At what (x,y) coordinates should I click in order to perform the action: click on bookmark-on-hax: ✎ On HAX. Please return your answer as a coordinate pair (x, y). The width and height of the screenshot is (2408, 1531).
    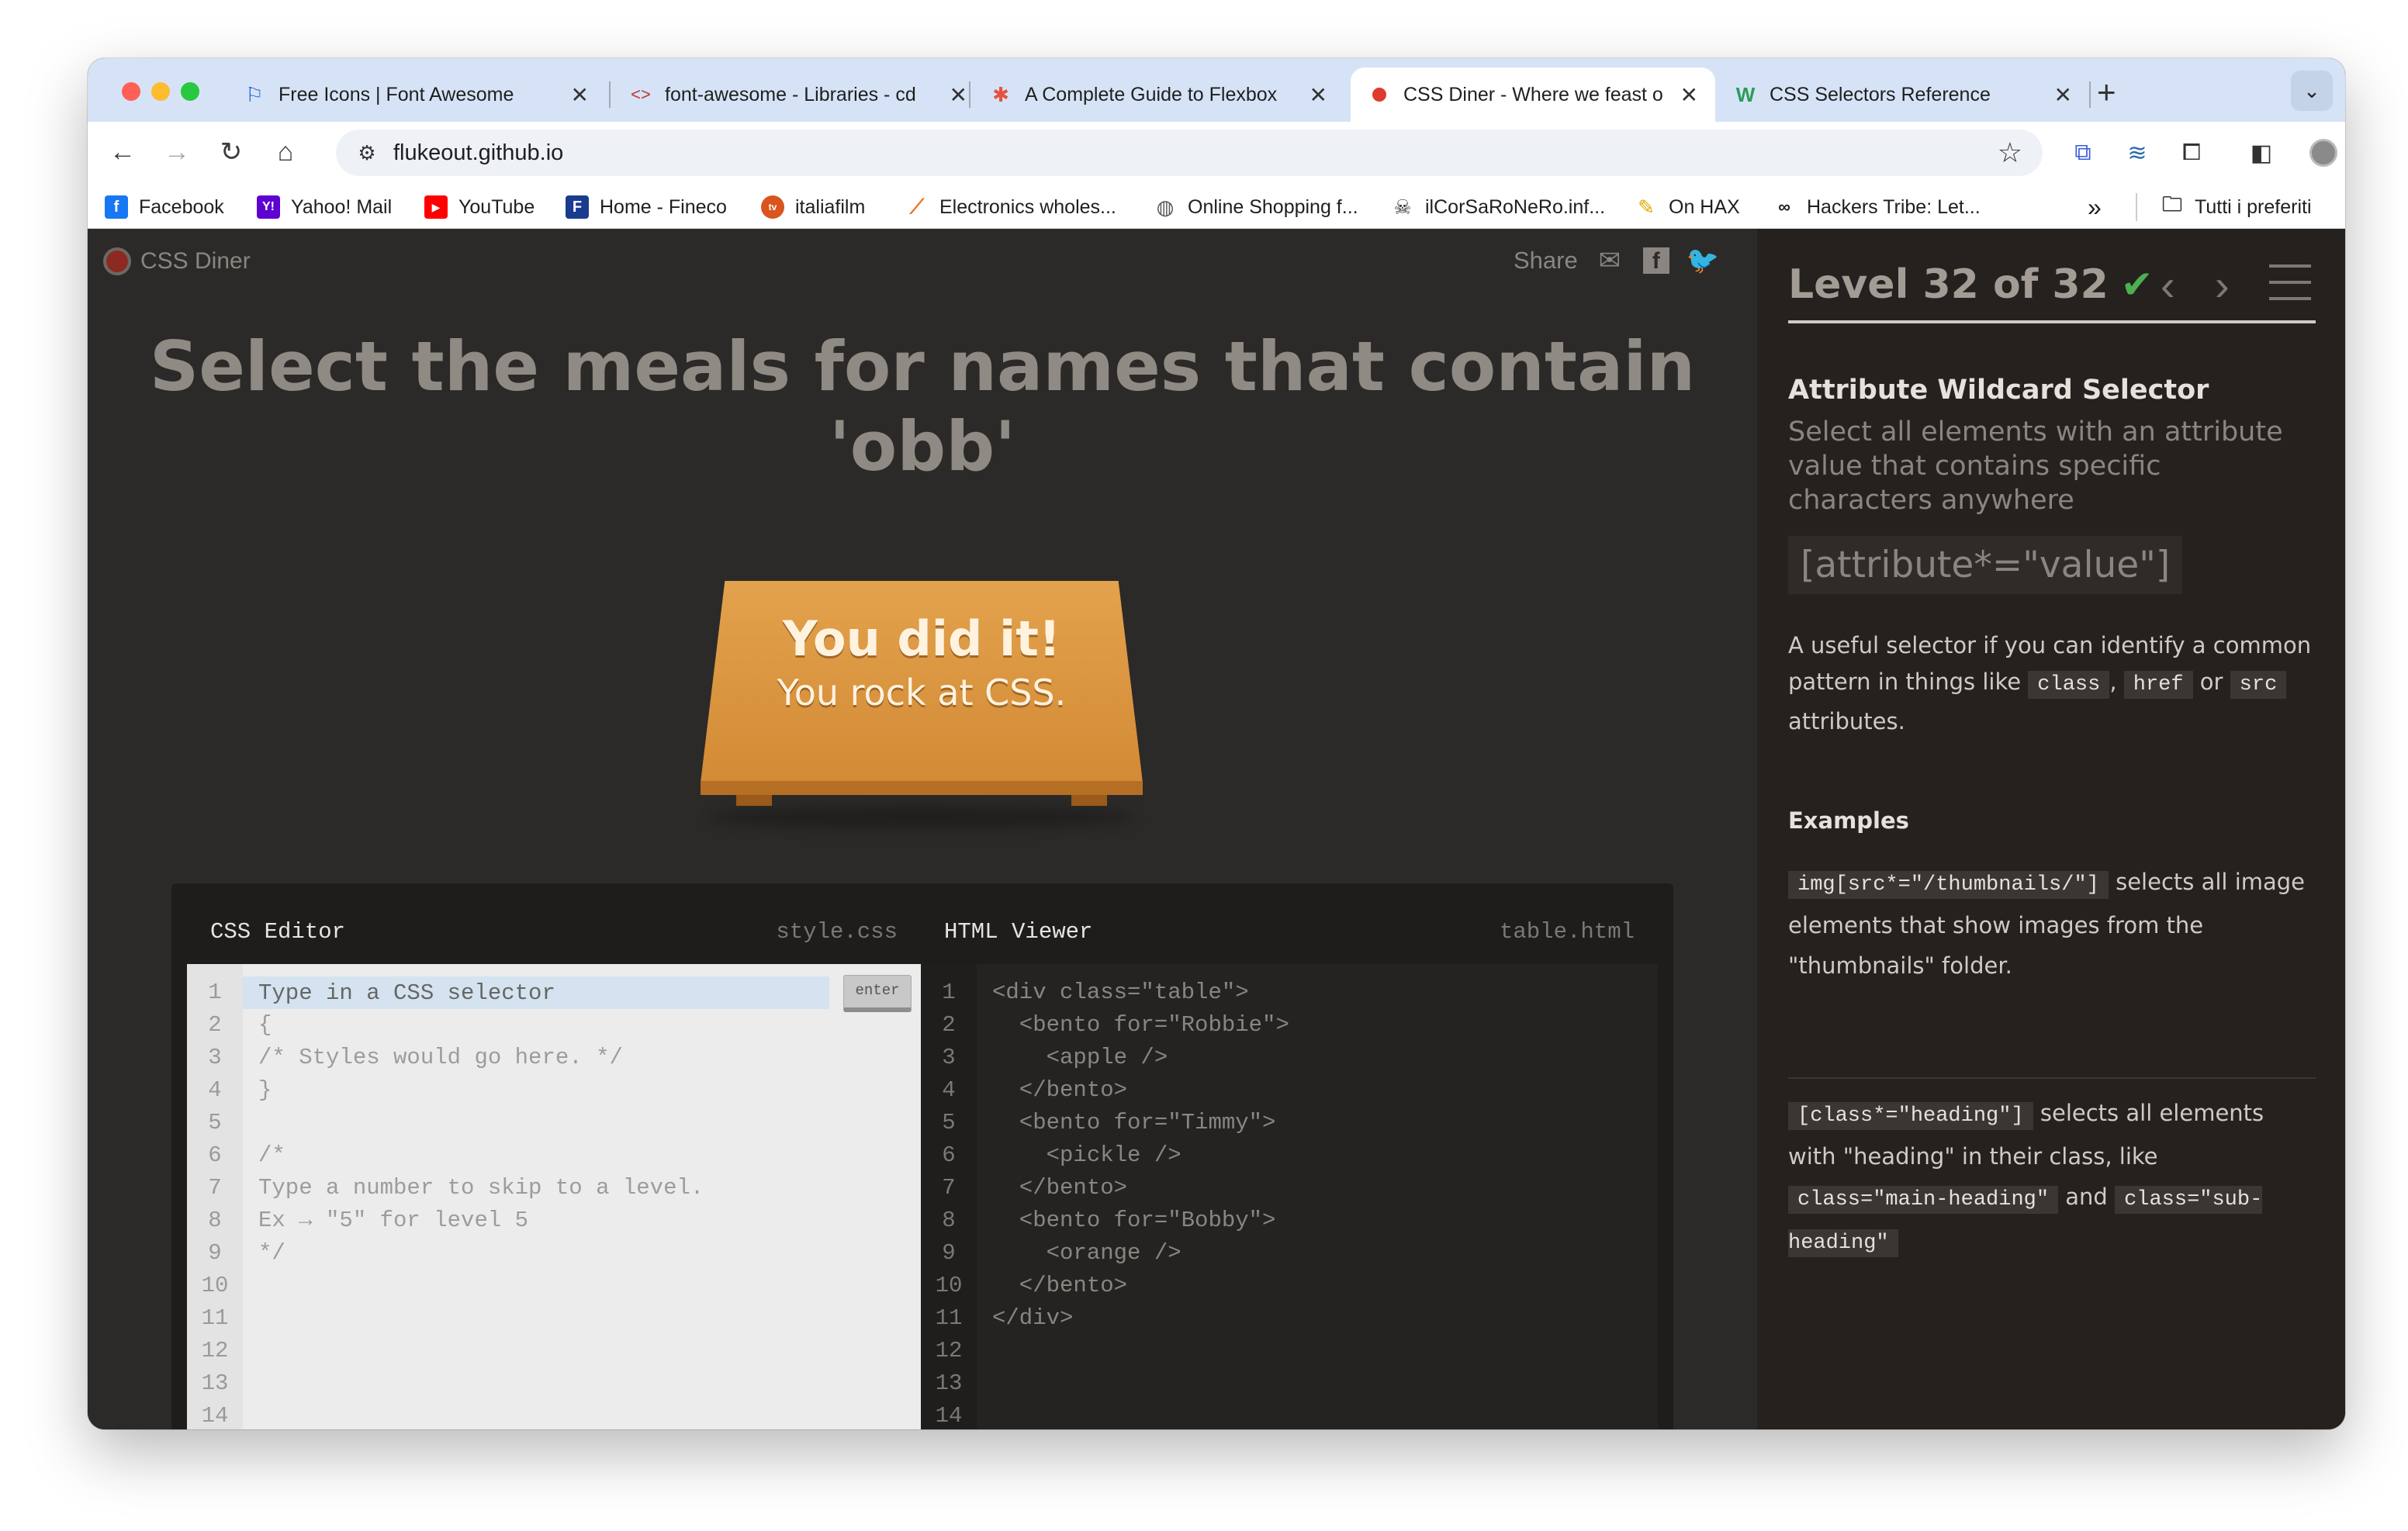
    Looking at the image, I should click on (1688, 207).